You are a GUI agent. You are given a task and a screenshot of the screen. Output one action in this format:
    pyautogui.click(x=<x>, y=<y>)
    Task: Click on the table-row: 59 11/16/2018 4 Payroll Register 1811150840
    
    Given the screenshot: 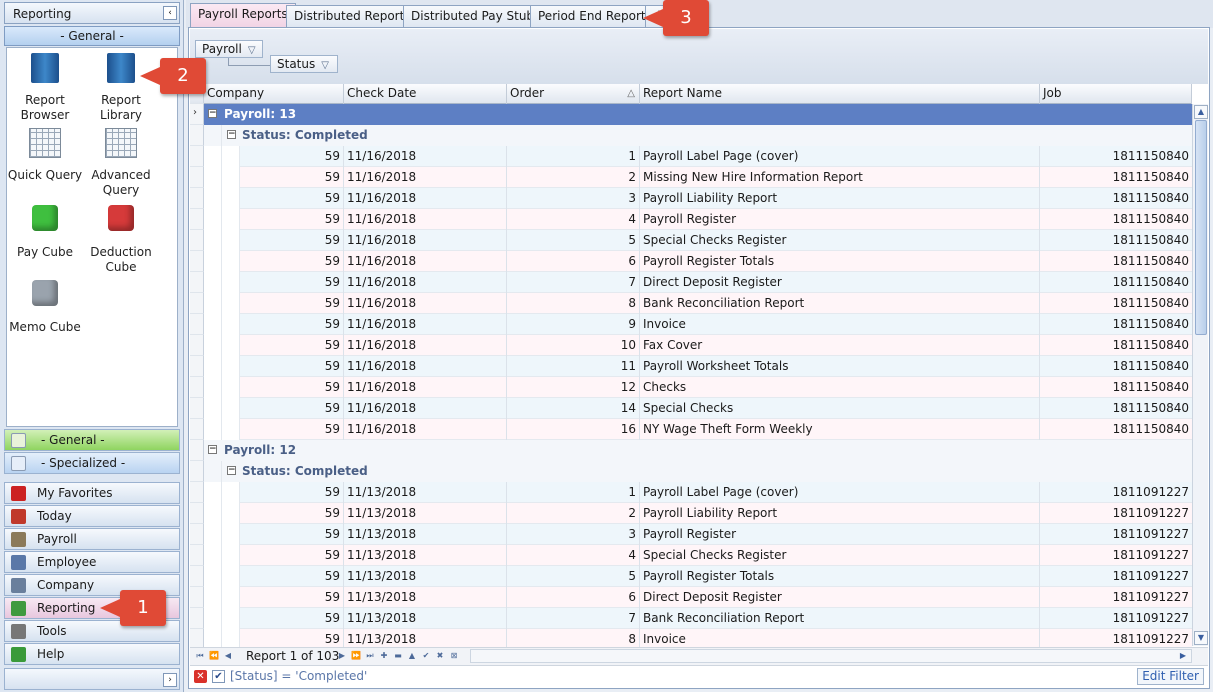 What is the action you would take?
    pyautogui.click(x=716, y=219)
    